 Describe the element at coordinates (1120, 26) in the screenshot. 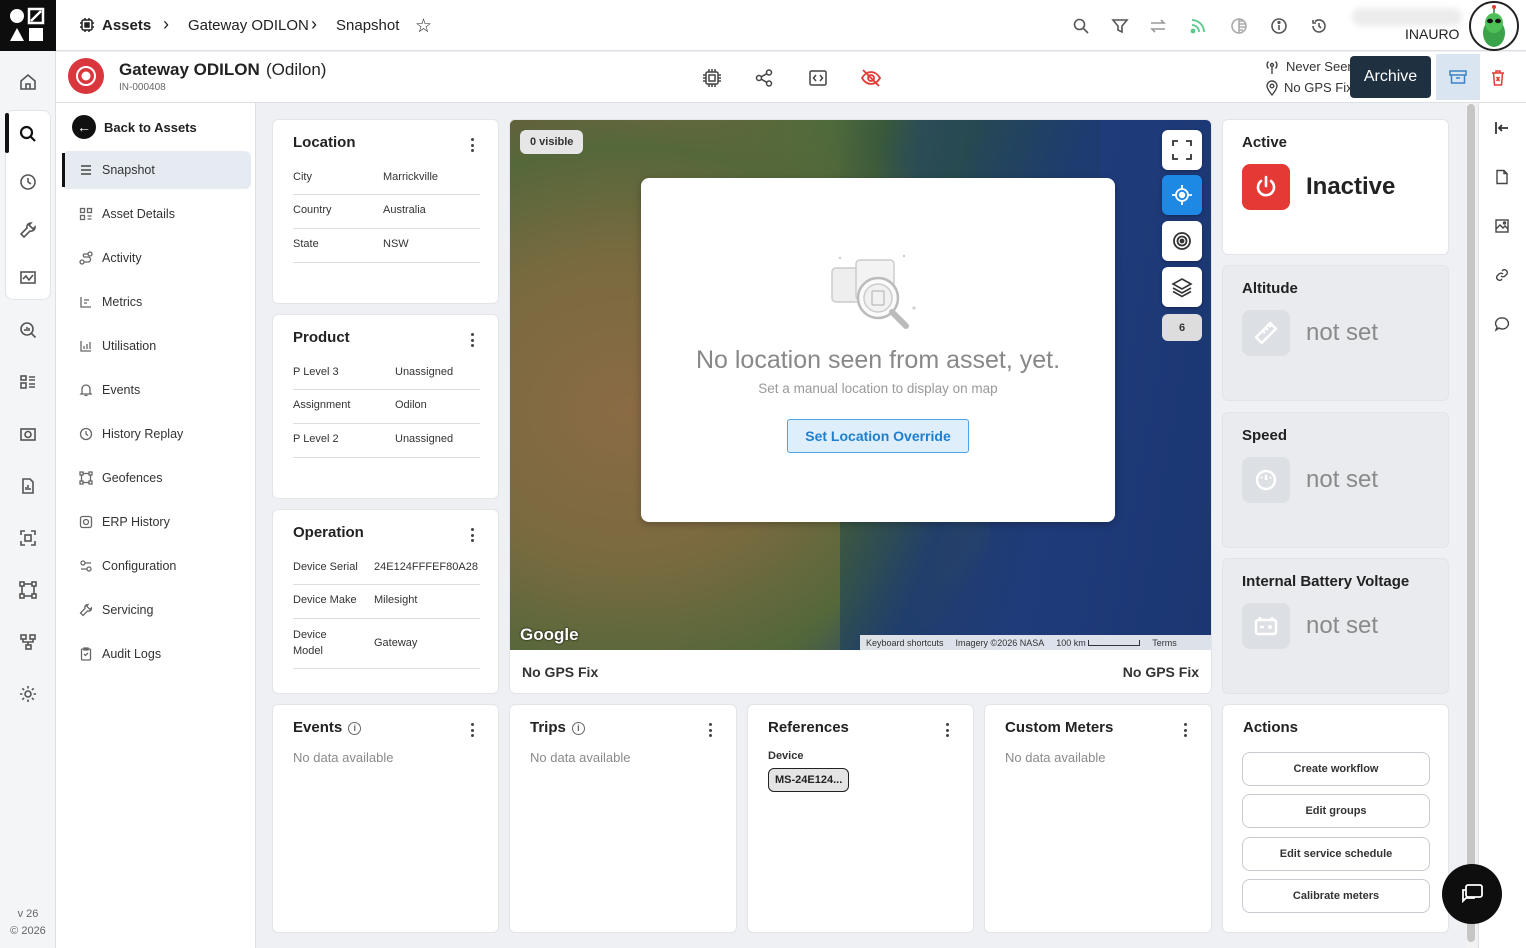

I see `filter-icon` at that location.